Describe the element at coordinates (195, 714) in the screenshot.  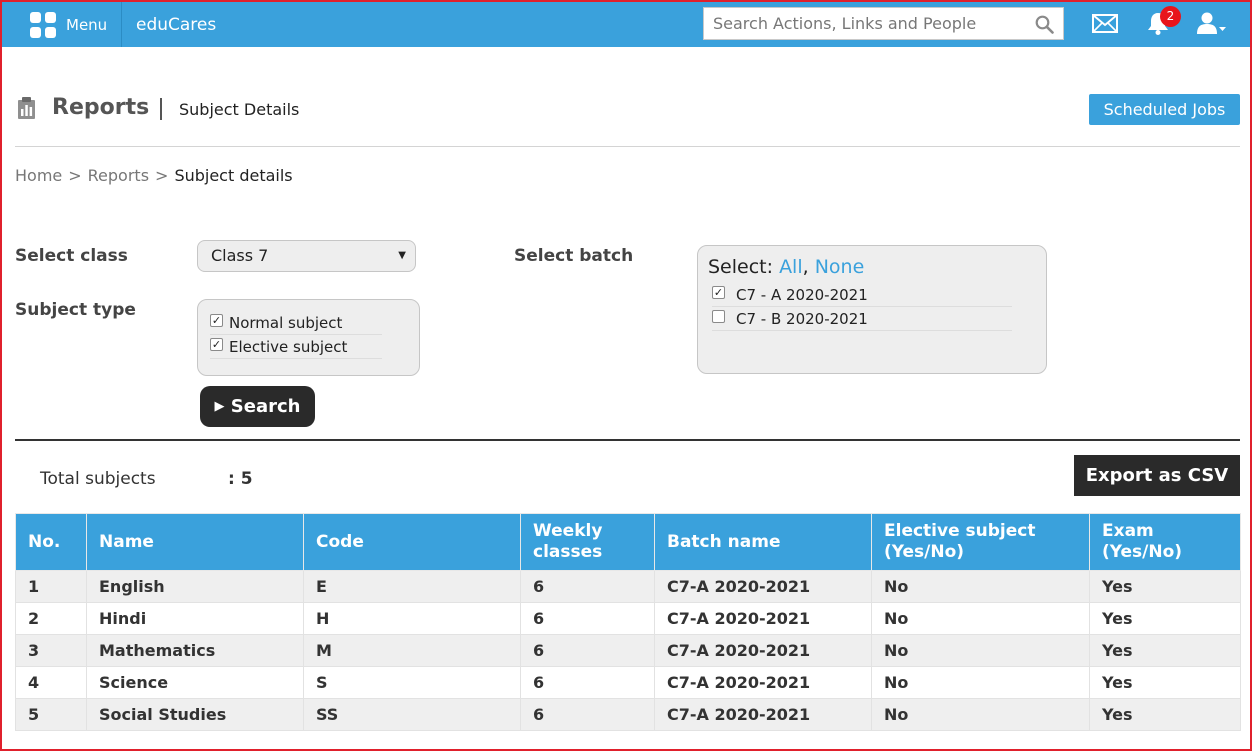
I see `cell-name: Social Studies` at that location.